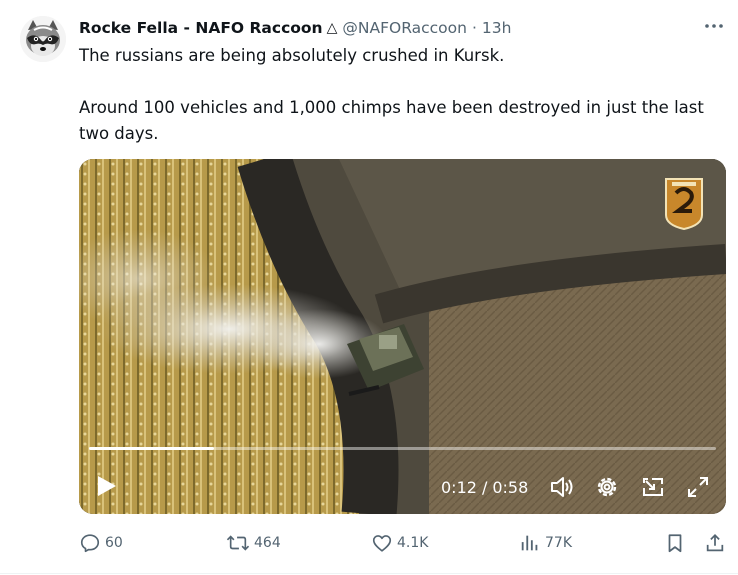 The width and height of the screenshot is (738, 575). What do you see at coordinates (152, 448) in the screenshot?
I see `video-progress-fill` at bounding box center [152, 448].